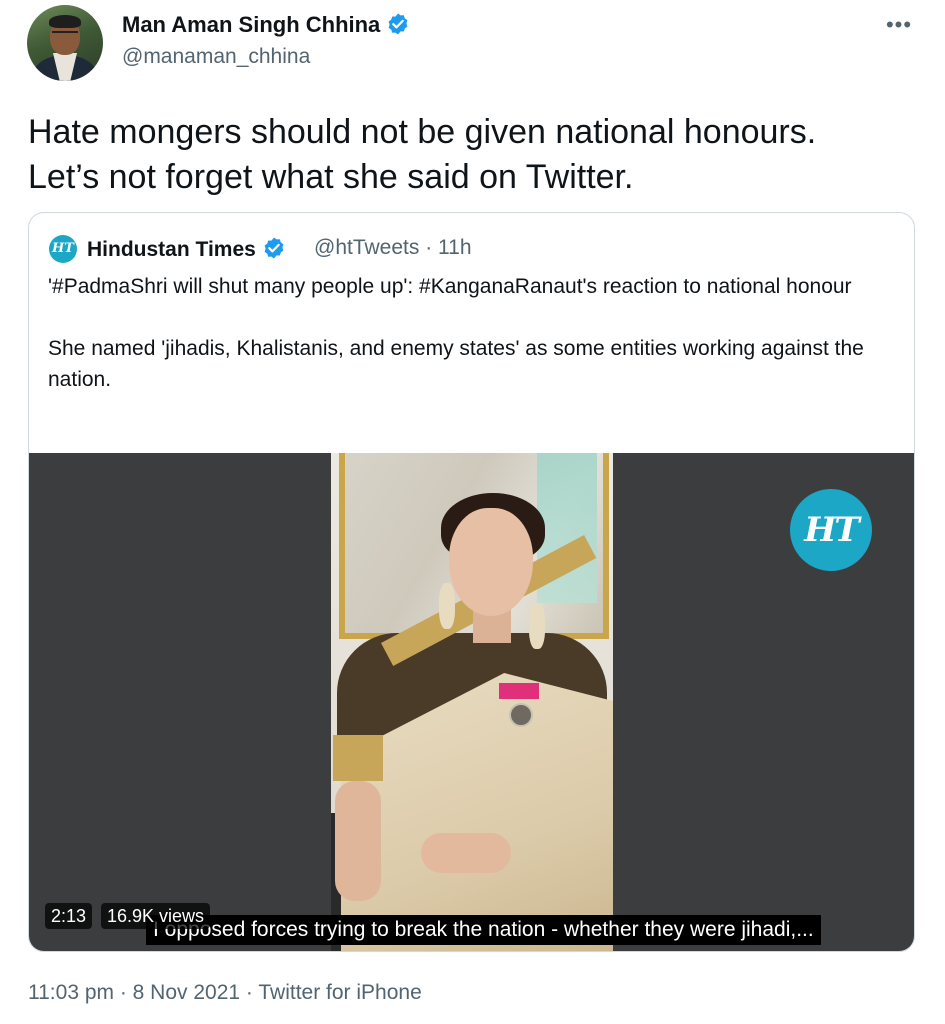 This screenshot has width=945, height=1024. What do you see at coordinates (216, 57) in the screenshot?
I see `author-handle: @manaman_chhina` at bounding box center [216, 57].